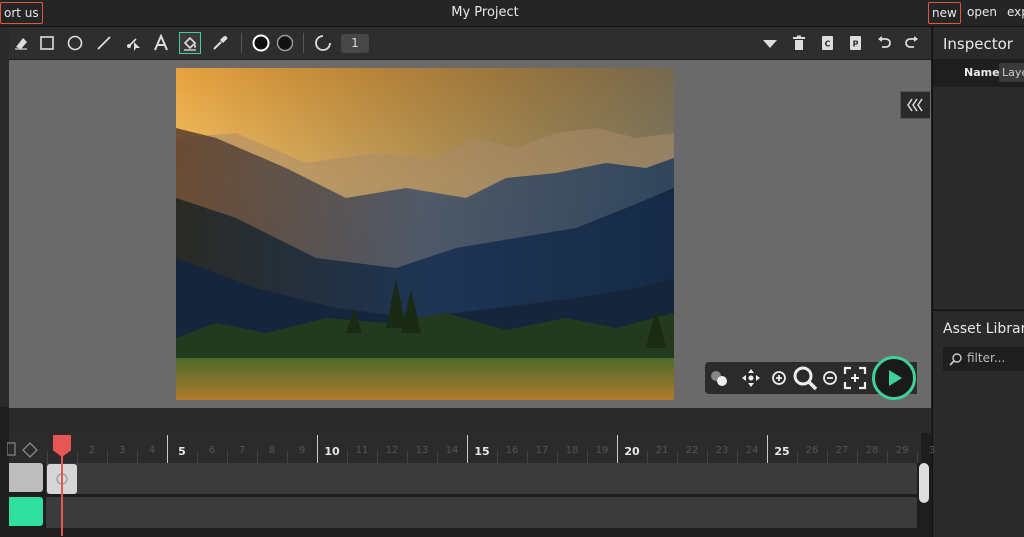 The image size is (1024, 537). What do you see at coordinates (912, 43) in the screenshot?
I see `redo-icon` at bounding box center [912, 43].